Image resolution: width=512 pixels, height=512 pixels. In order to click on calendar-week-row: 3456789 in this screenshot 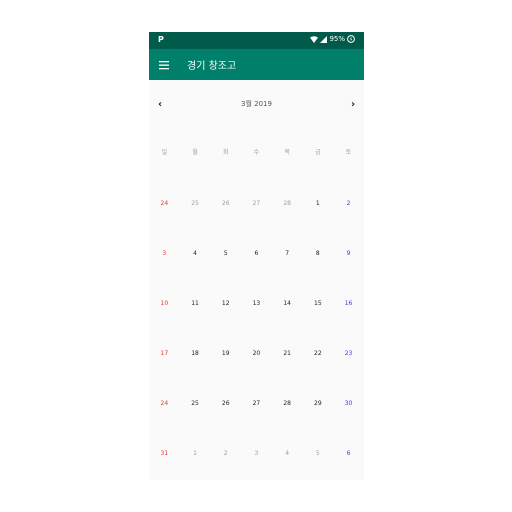, I will do `click(256, 254)`.